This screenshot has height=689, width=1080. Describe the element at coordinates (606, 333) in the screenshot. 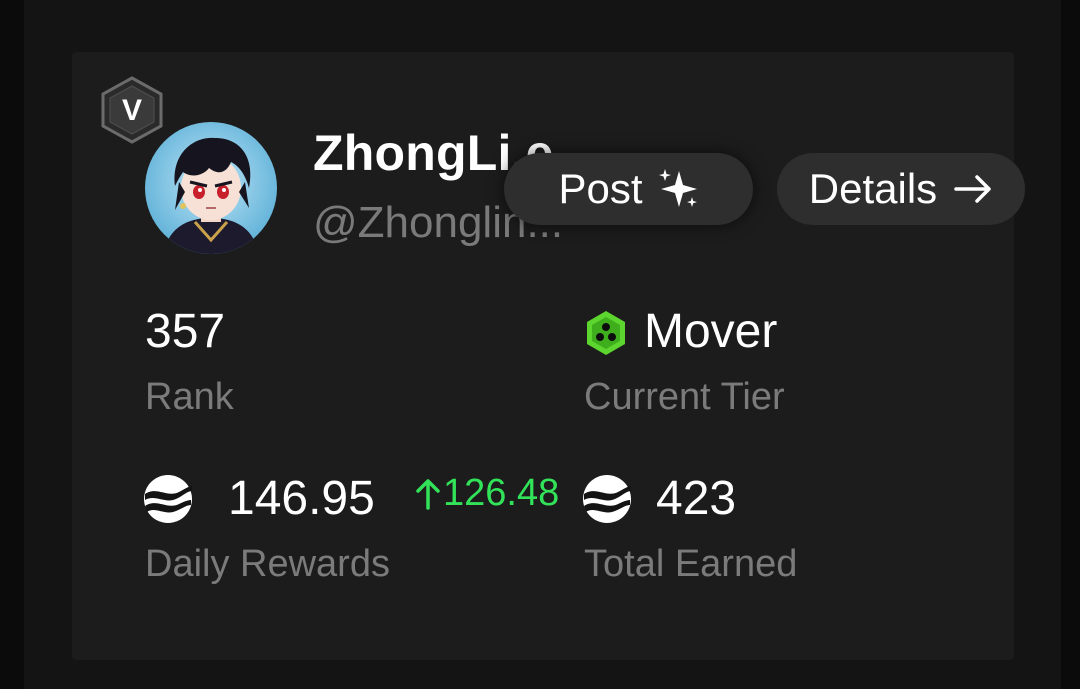

I see `hexagon-tier-icon` at that location.